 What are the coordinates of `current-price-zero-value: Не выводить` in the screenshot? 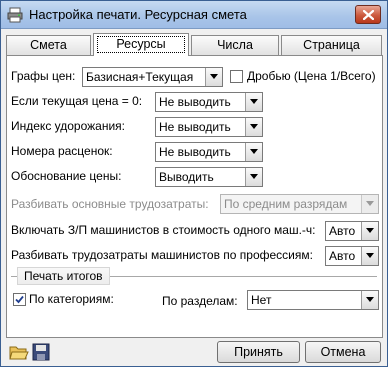 It's located at (195, 102).